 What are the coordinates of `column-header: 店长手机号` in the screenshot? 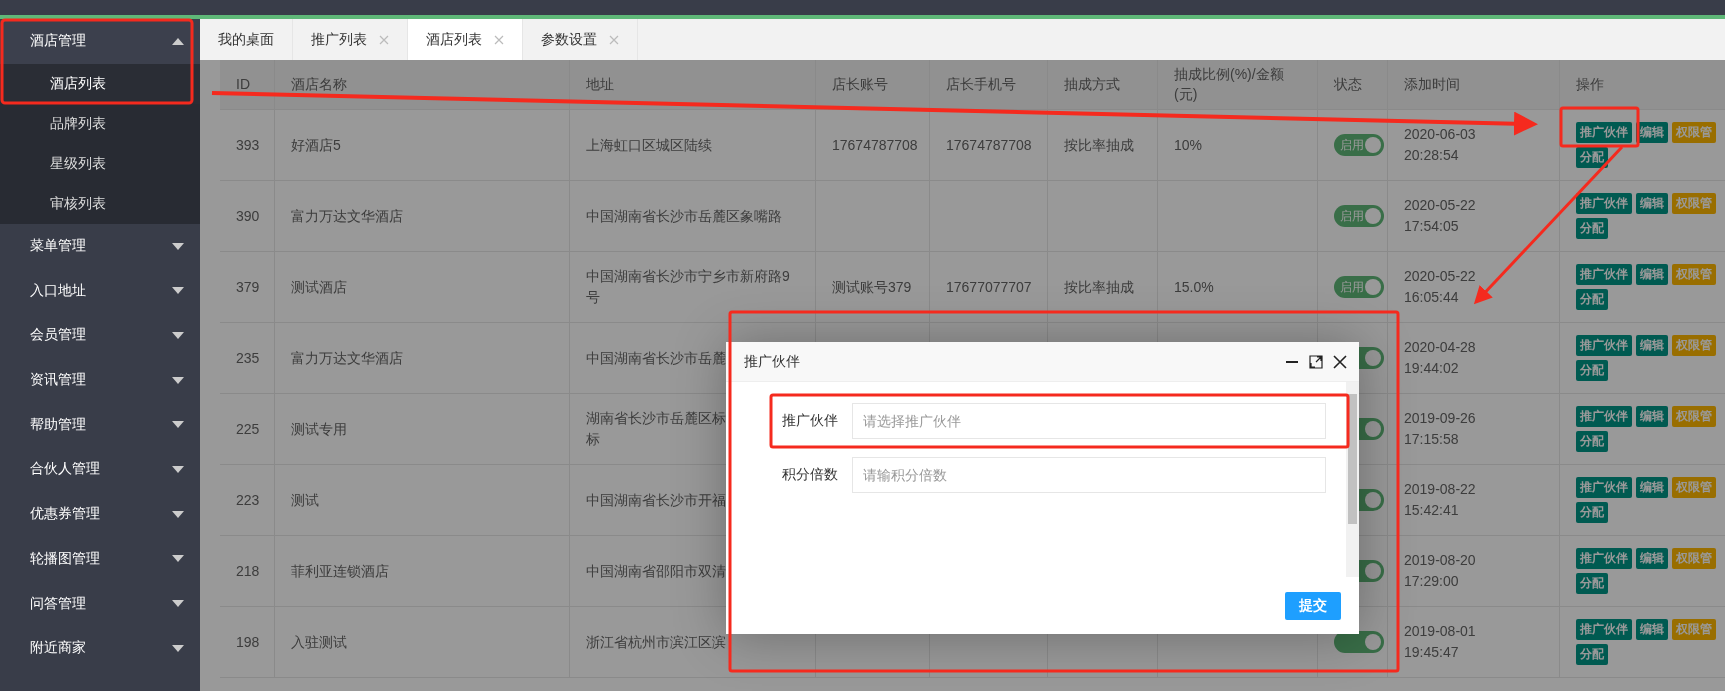 It's located at (989, 85).